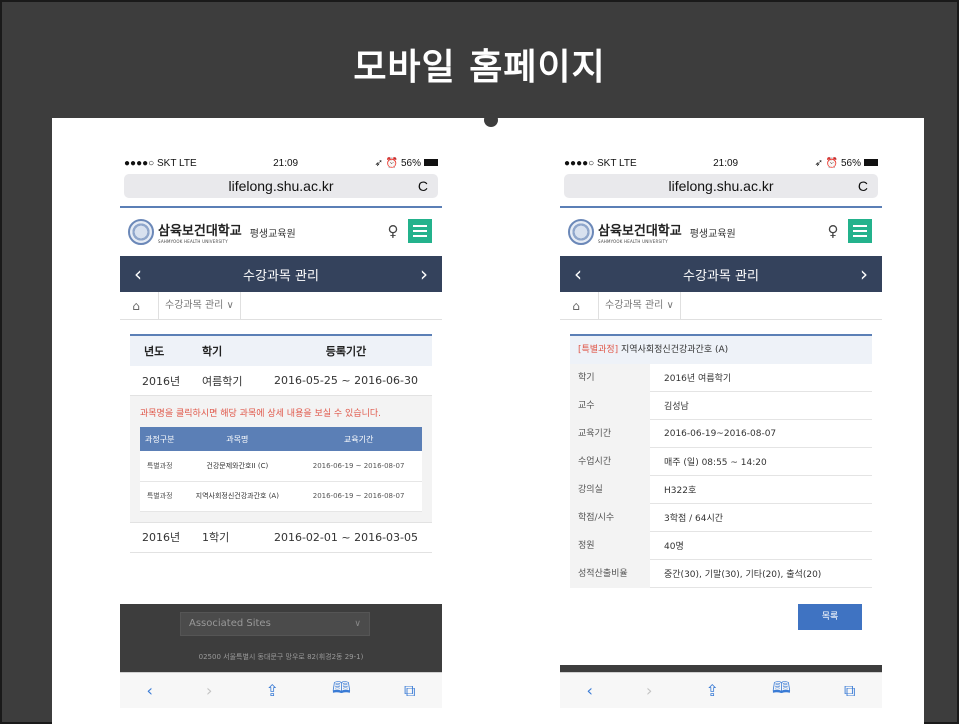 The height and width of the screenshot is (724, 959). Describe the element at coordinates (281, 351) in the screenshot. I see `year-table-header: 년도 학기 등록기간` at that location.